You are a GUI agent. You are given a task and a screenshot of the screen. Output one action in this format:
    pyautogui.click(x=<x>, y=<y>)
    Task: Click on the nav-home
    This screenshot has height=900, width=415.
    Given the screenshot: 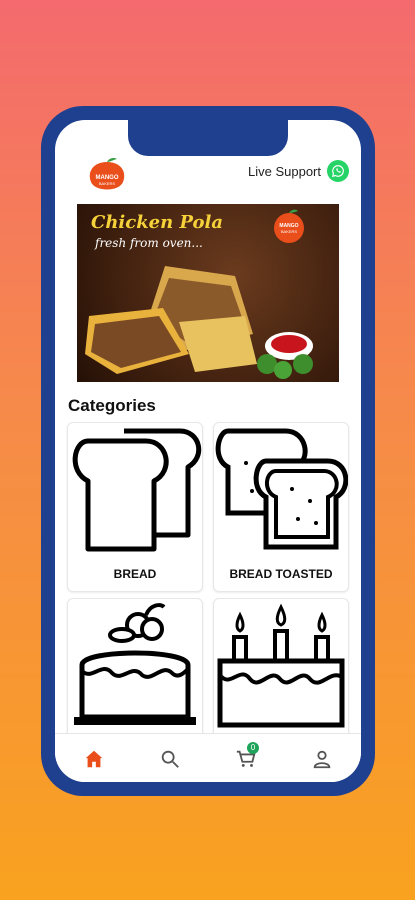 What is the action you would take?
    pyautogui.click(x=94, y=759)
    